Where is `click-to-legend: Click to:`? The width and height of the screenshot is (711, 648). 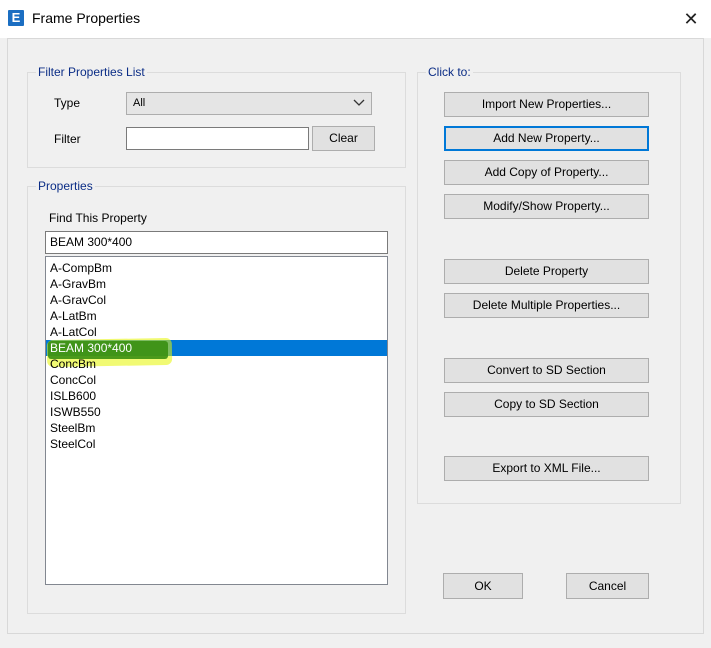 click-to-legend: Click to: is located at coordinates (449, 72).